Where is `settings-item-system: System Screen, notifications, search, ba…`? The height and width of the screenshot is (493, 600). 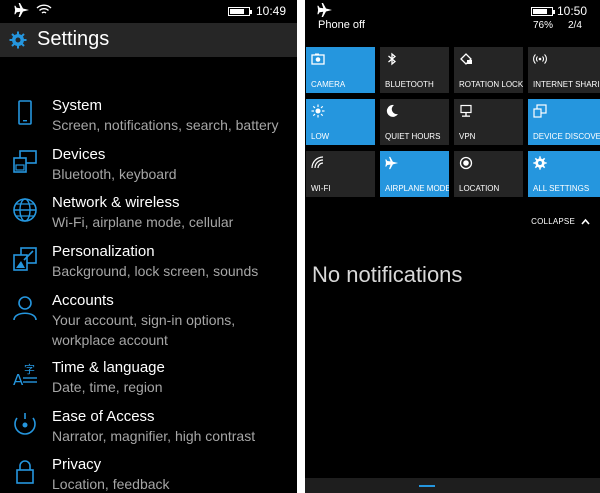
settings-item-system: System Screen, notifications, search, ba… is located at coordinates (148, 120).